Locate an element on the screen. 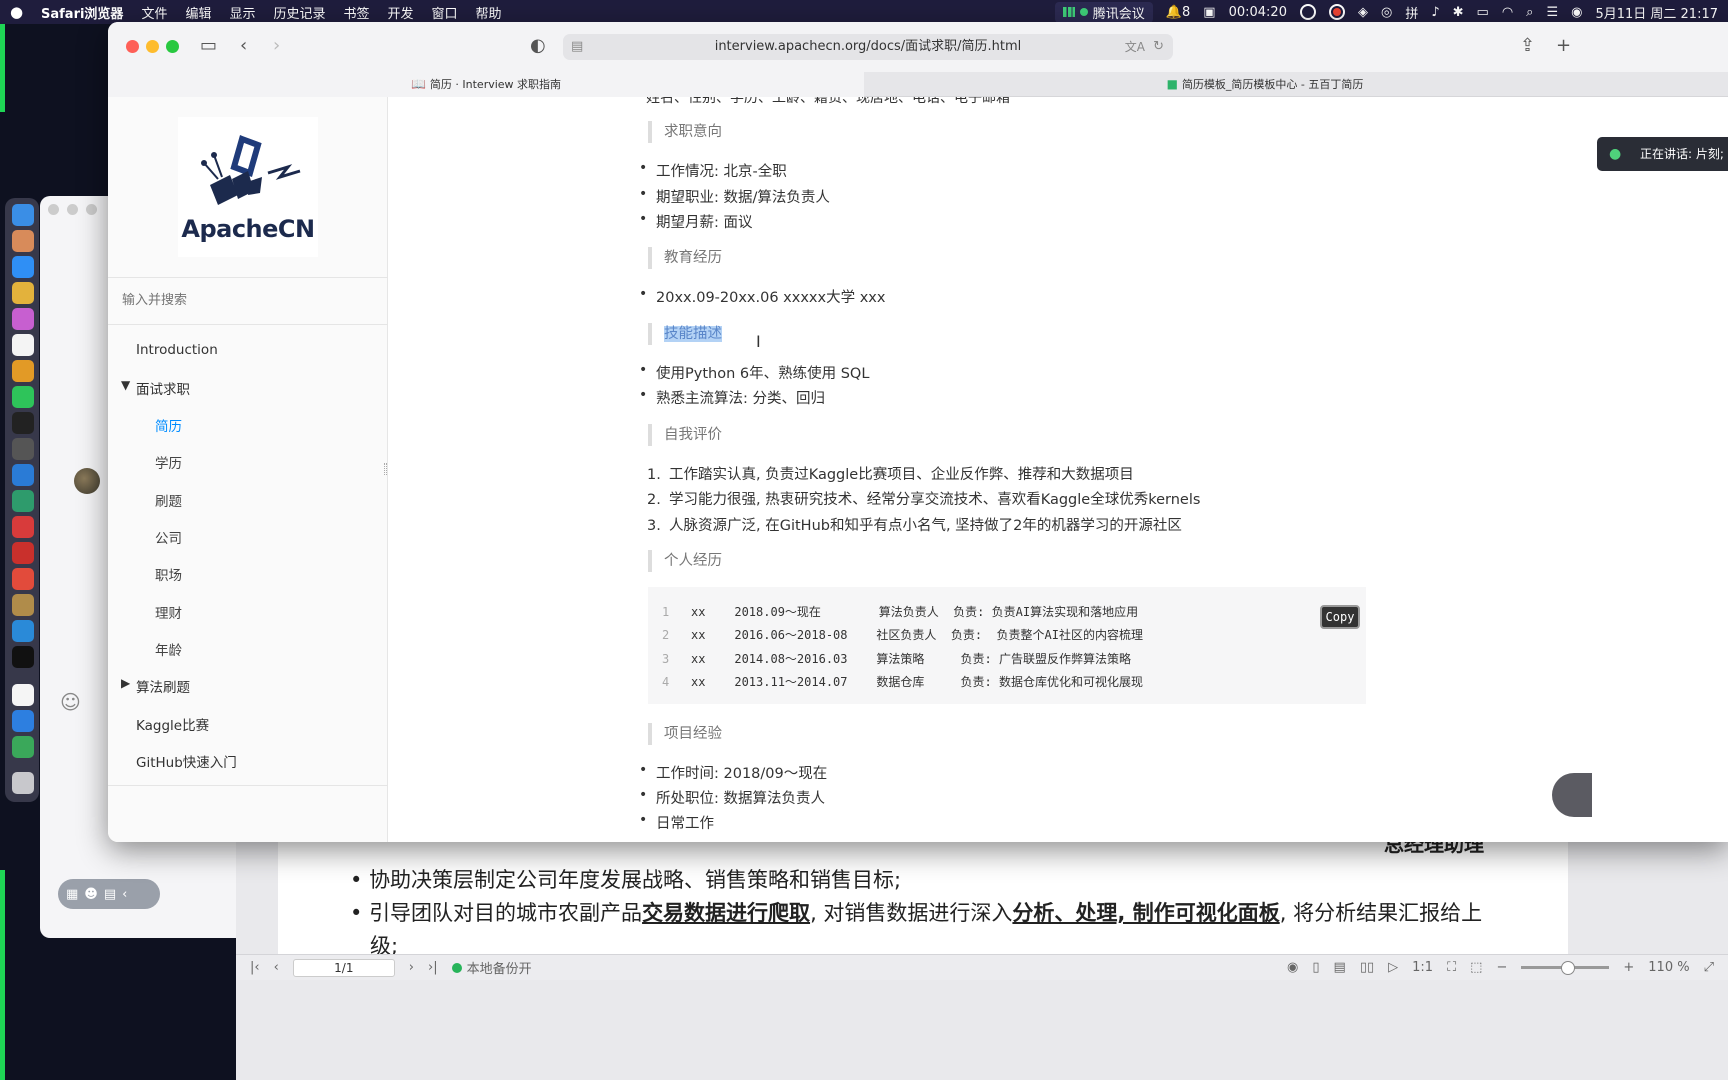 Image resolution: width=1728 pixels, height=1080 pixels. sidebar-item-algorithms: 算法刷题 is located at coordinates (163, 686).